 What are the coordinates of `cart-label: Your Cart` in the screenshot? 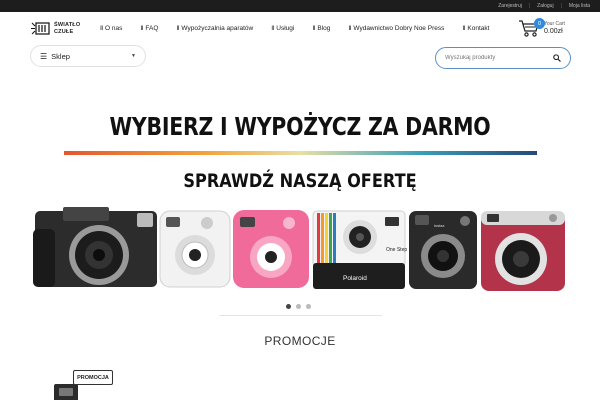 It's located at (554, 24).